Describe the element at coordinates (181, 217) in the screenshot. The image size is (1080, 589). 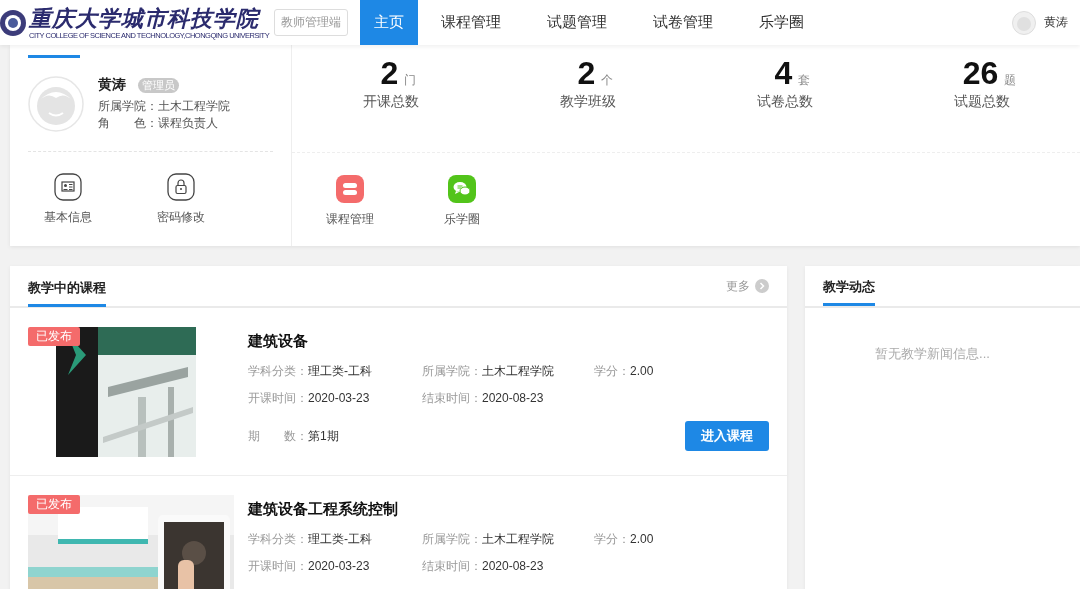
I see `action-label: 密码修改` at that location.